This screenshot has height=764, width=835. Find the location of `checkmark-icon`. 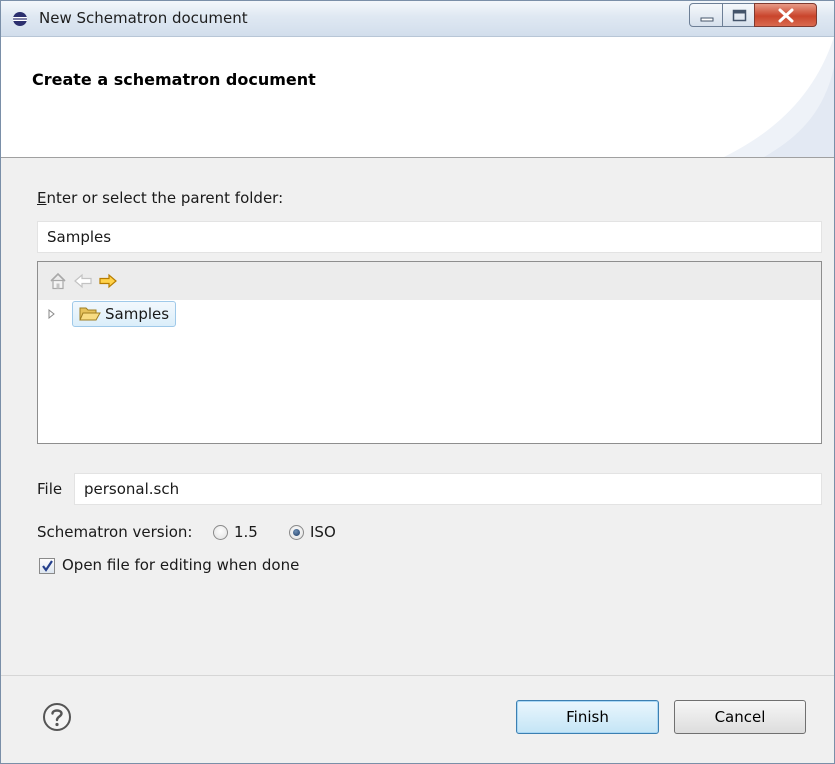

checkmark-icon is located at coordinates (47, 566).